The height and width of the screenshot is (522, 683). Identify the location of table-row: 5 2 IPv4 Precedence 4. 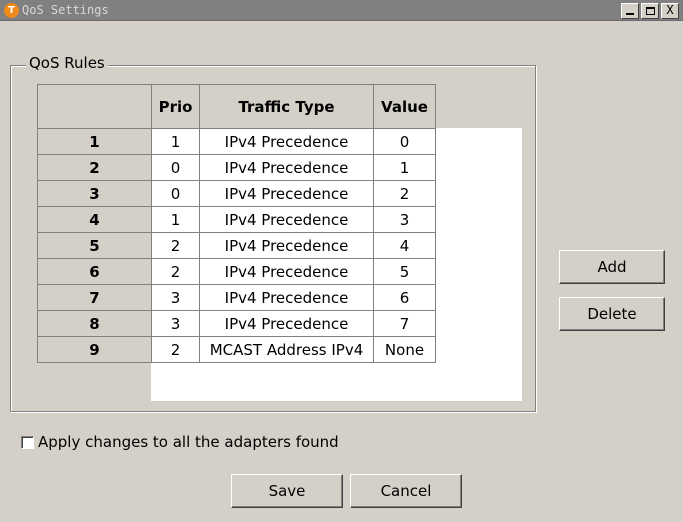
(236, 245).